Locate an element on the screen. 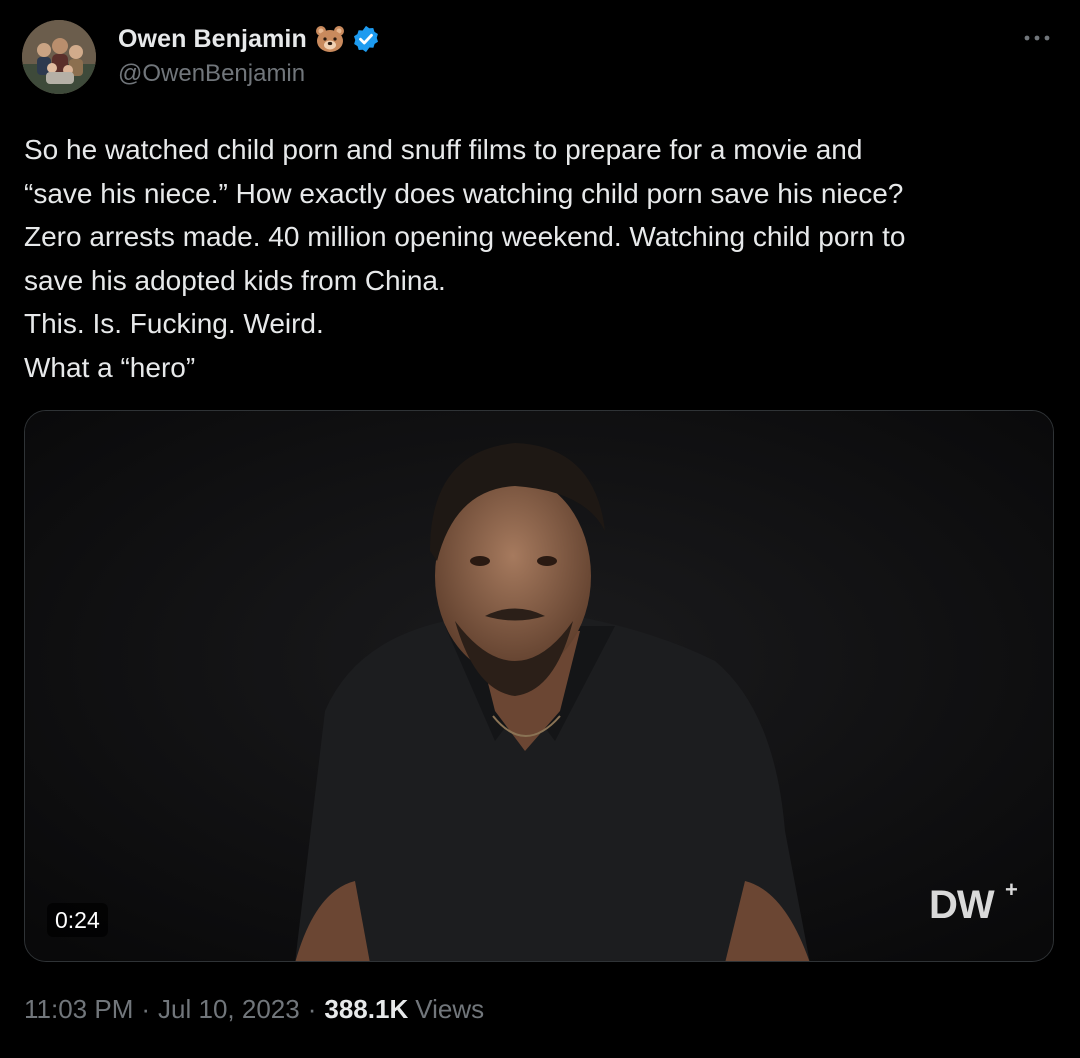  avatar is located at coordinates (59, 57).